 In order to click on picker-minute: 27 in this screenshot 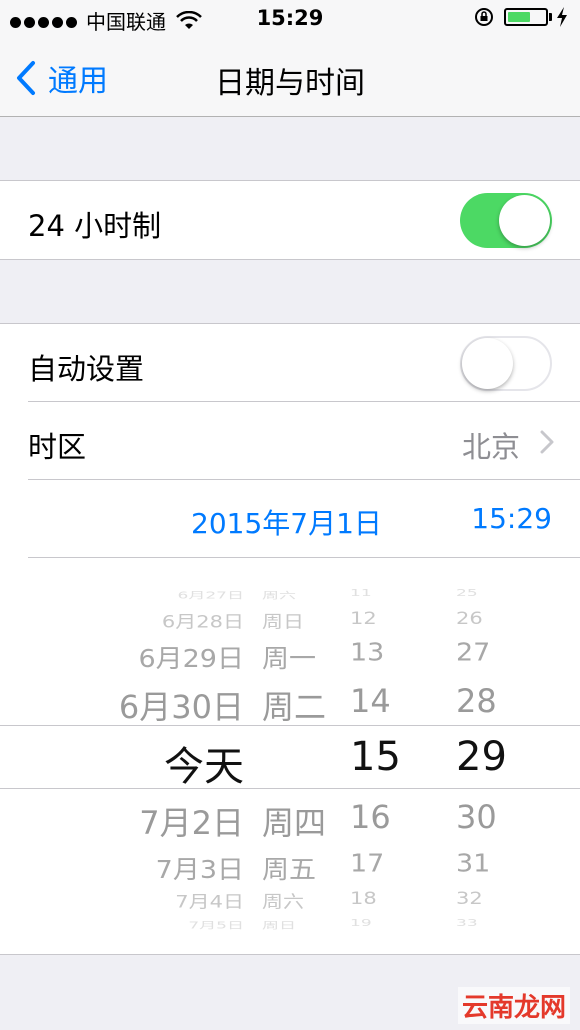, I will do `click(473, 653)`.